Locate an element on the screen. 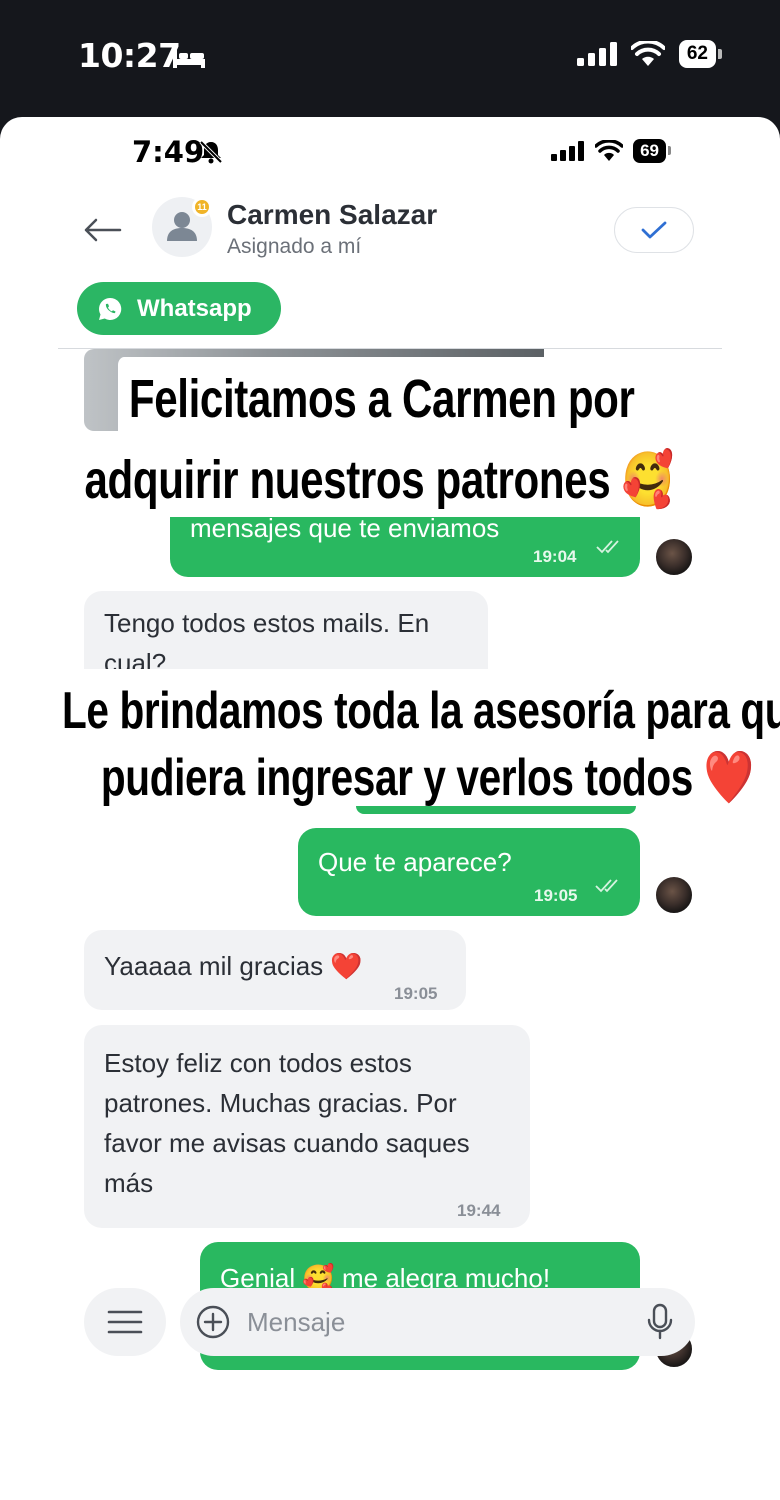 The image size is (780, 1500). battery-icon: 69 is located at coordinates (652, 151).